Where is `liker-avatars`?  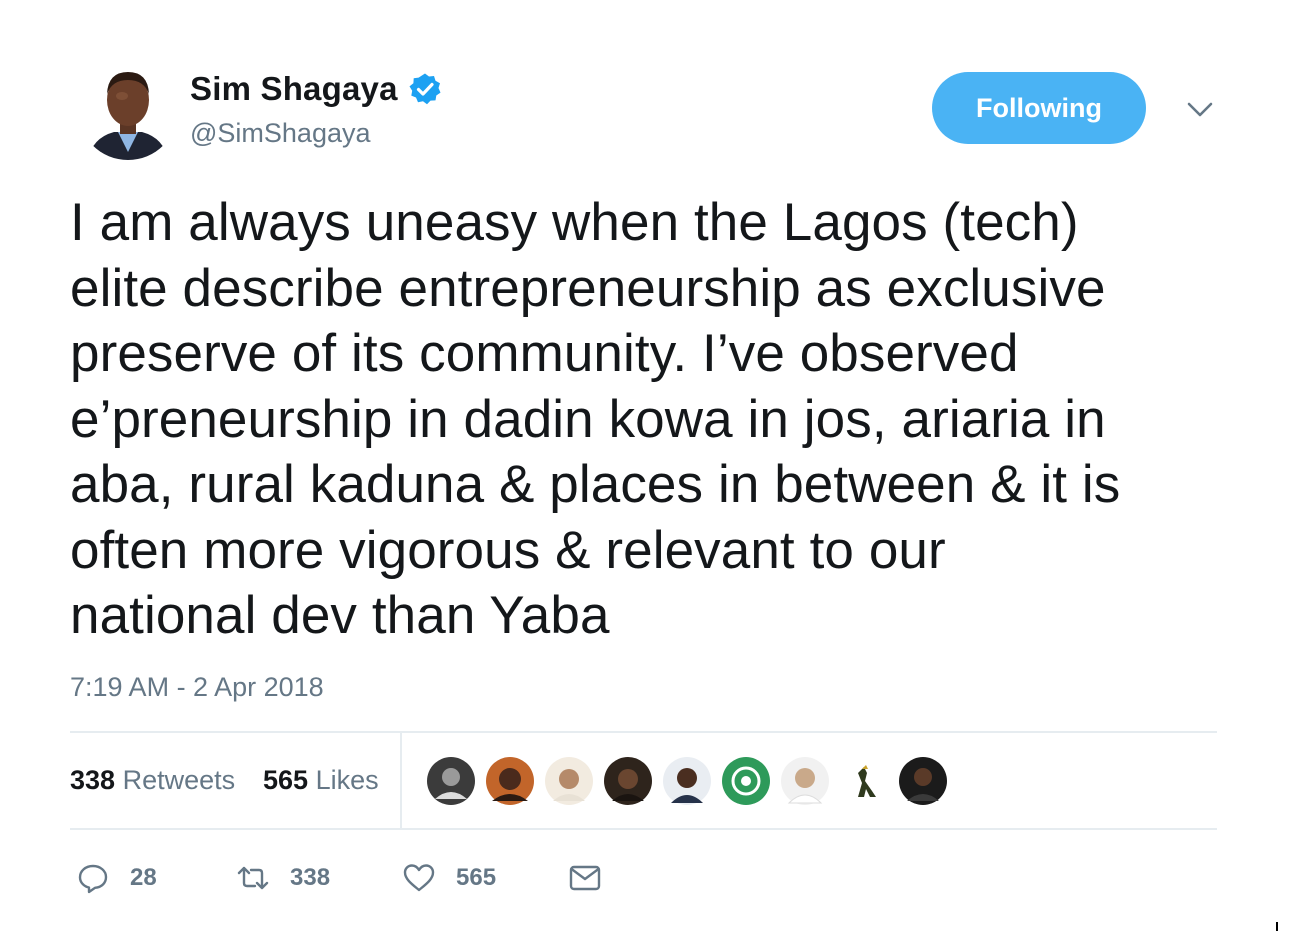
liker-avatars is located at coordinates (692, 781).